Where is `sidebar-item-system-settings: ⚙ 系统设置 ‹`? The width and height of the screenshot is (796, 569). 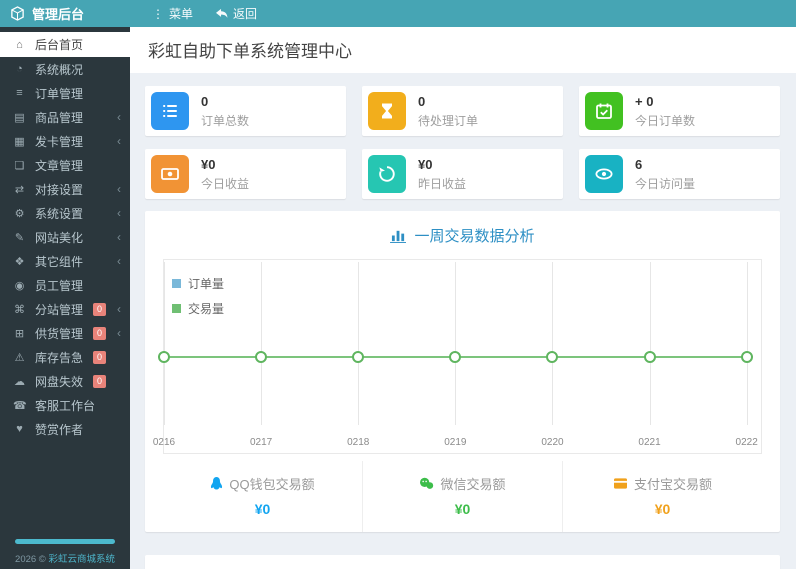
sidebar-item-system-settings: ⚙ 系统设置 ‹ is located at coordinates (65, 213).